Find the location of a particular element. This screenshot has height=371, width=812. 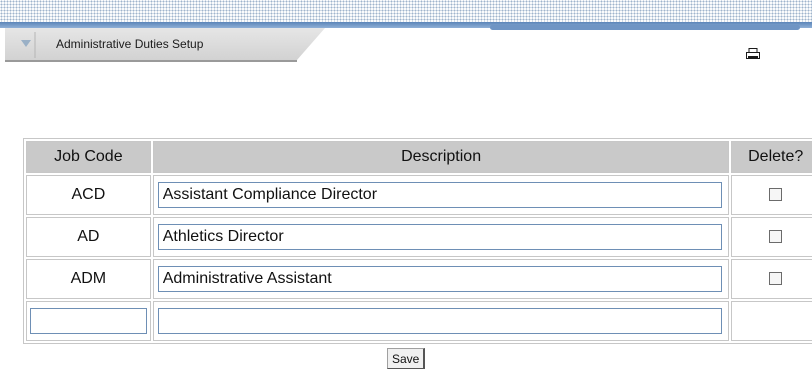

column-header-description: Description is located at coordinates (441, 157).